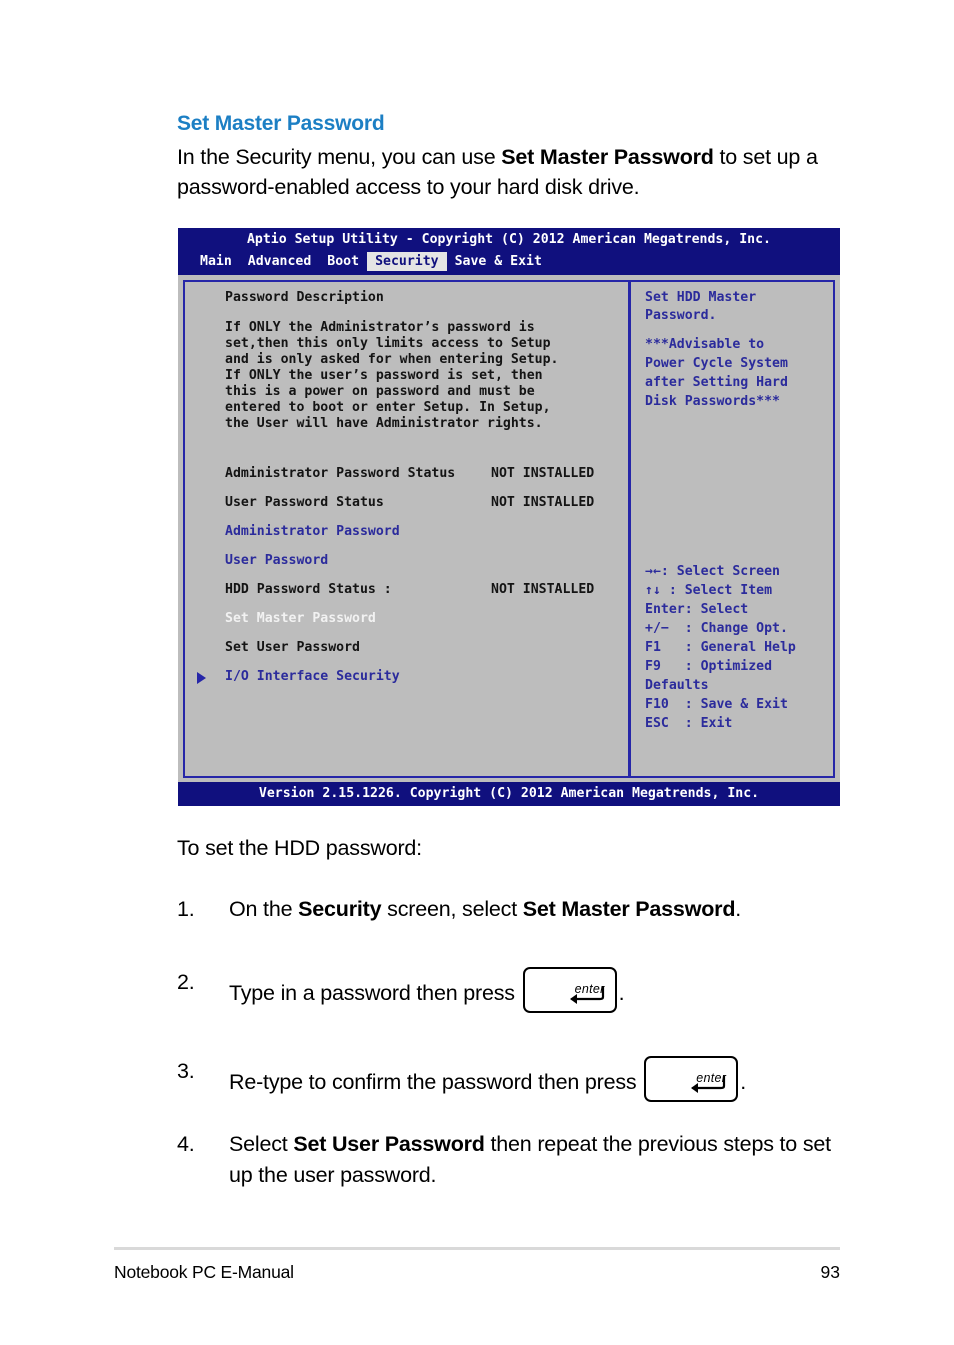  What do you see at coordinates (312, 532) in the screenshot?
I see `administrator-password-item: Administrator Password` at bounding box center [312, 532].